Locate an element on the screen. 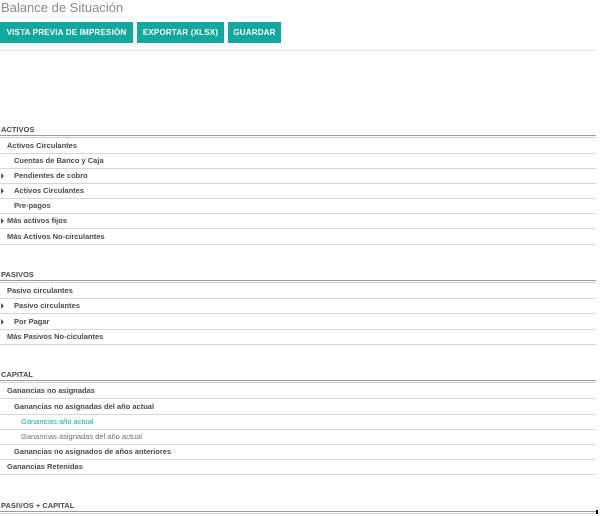  row-ganancias-ano-actual: Ganancias año actual is located at coordinates (298, 422).